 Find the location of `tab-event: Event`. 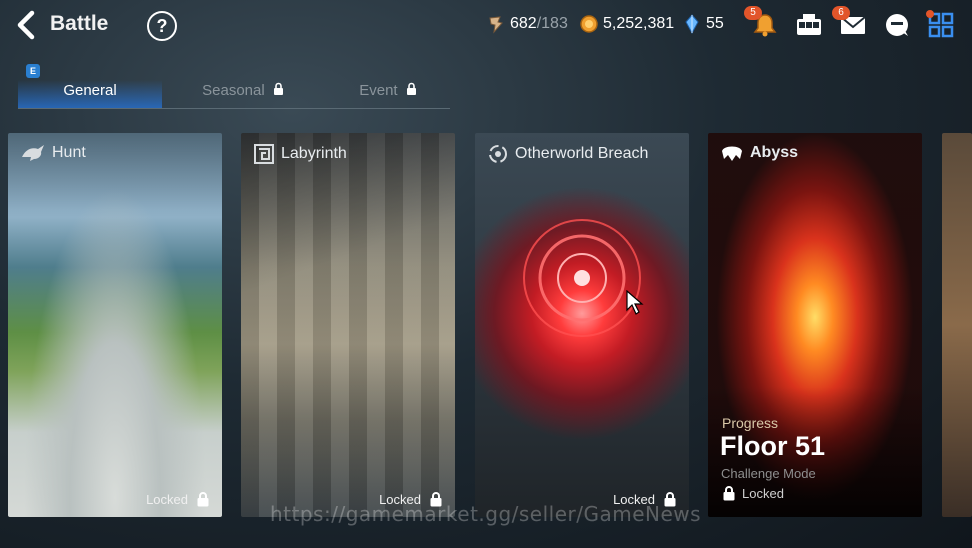

tab-event: Event is located at coordinates (388, 94).